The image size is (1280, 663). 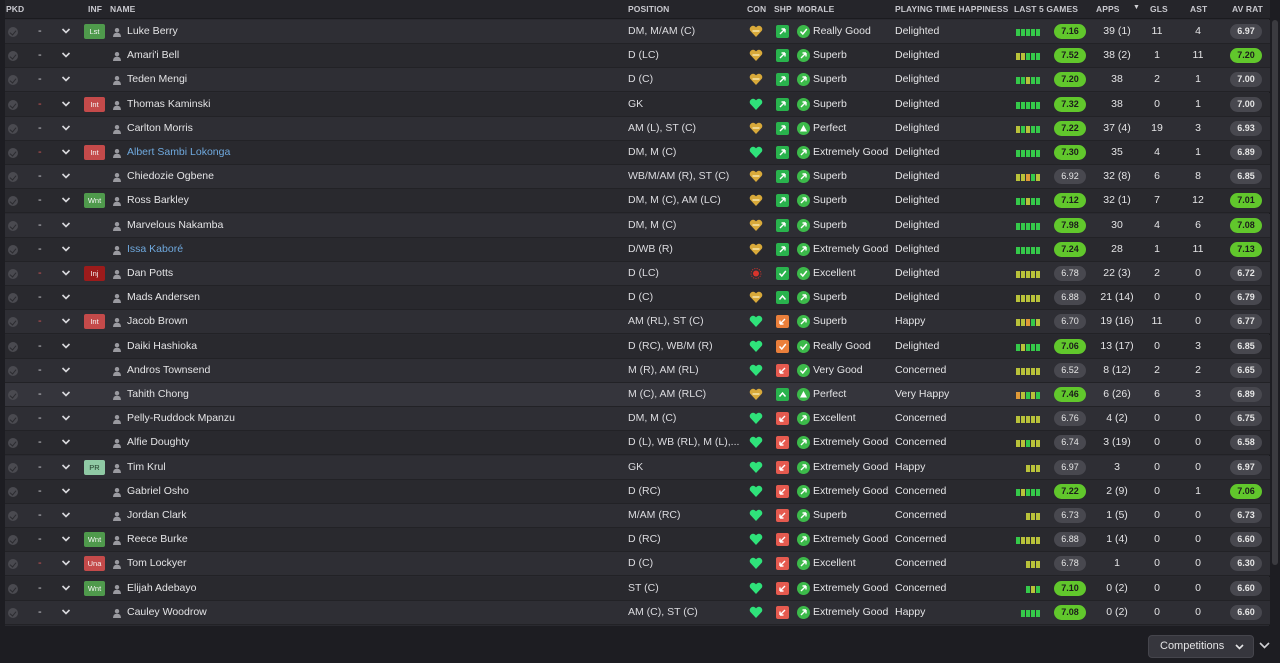 I want to click on col-shp: SHP, so click(x=783, y=9).